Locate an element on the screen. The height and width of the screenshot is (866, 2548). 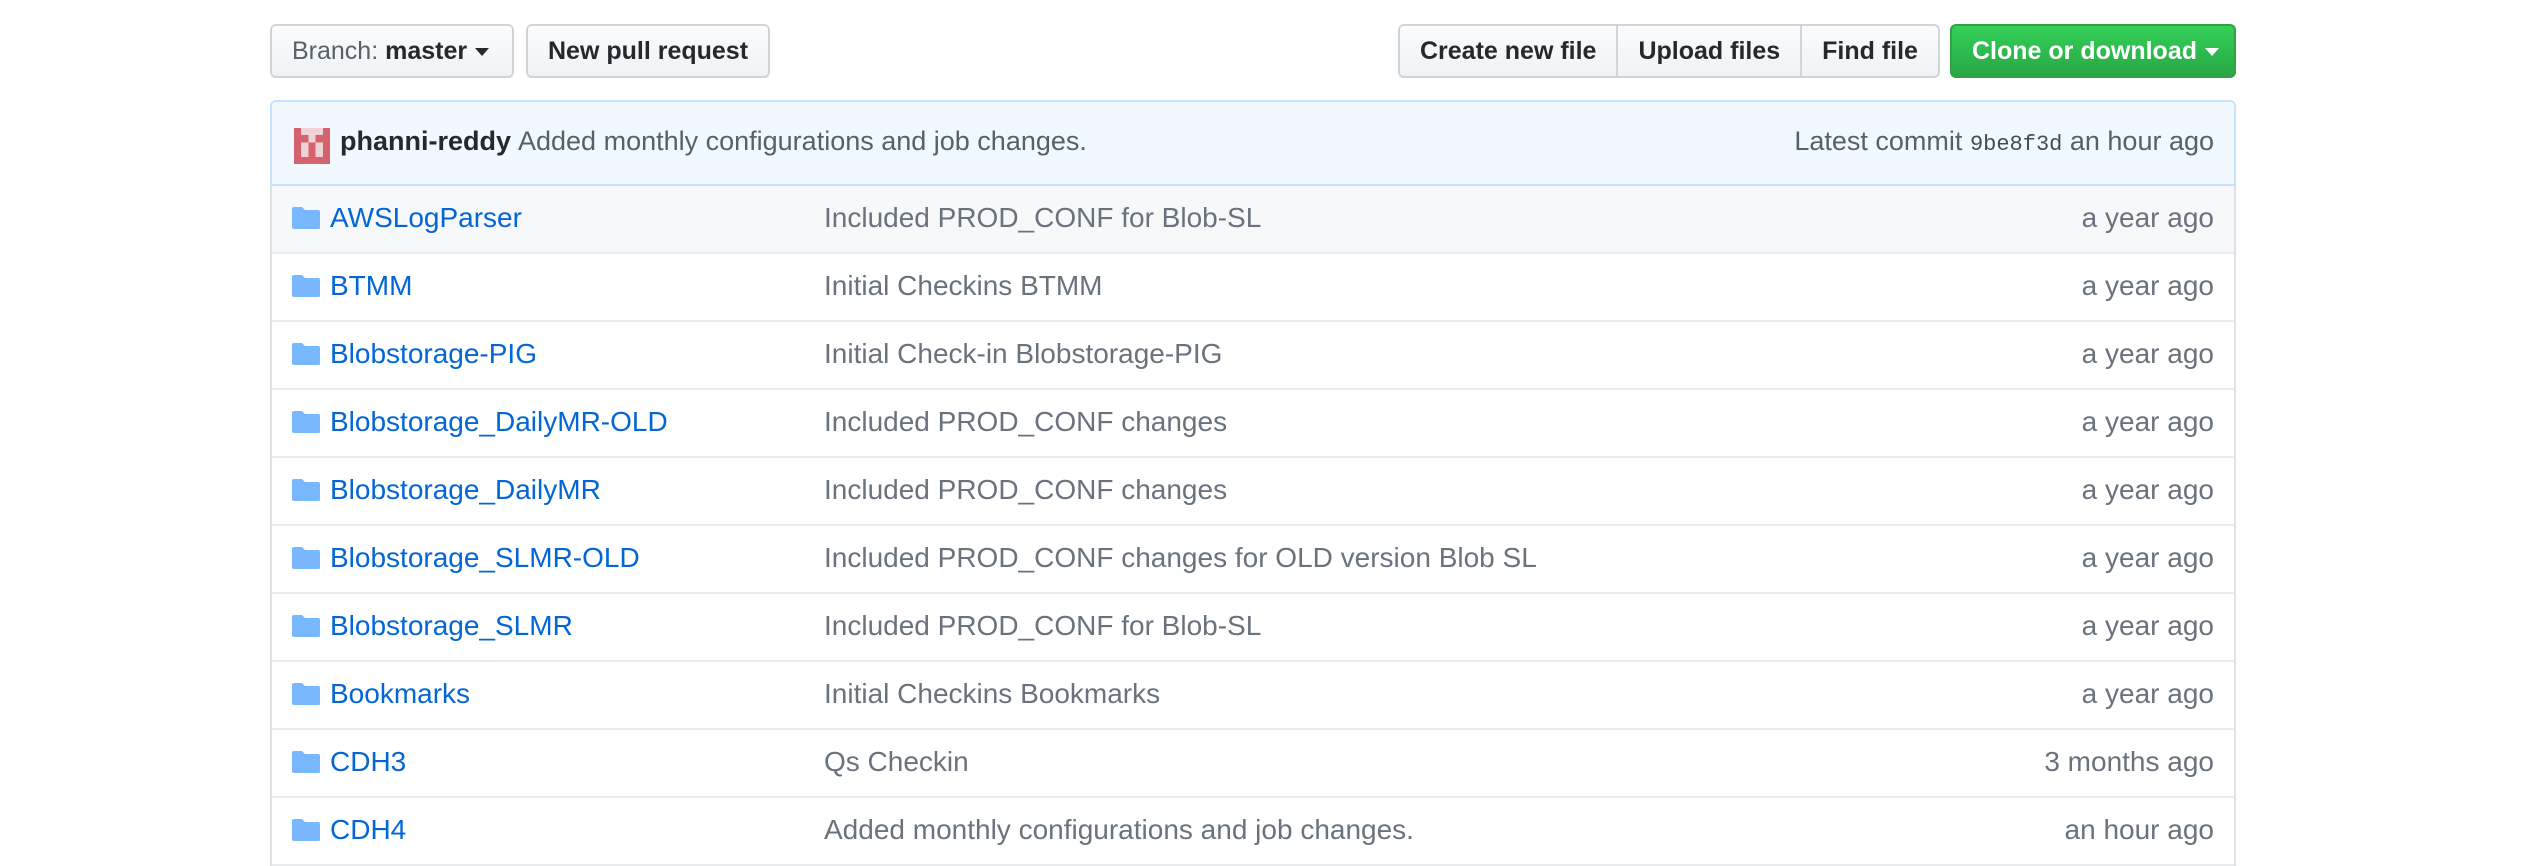
commit-sha-link: 9be8f3d is located at coordinates (2016, 144).